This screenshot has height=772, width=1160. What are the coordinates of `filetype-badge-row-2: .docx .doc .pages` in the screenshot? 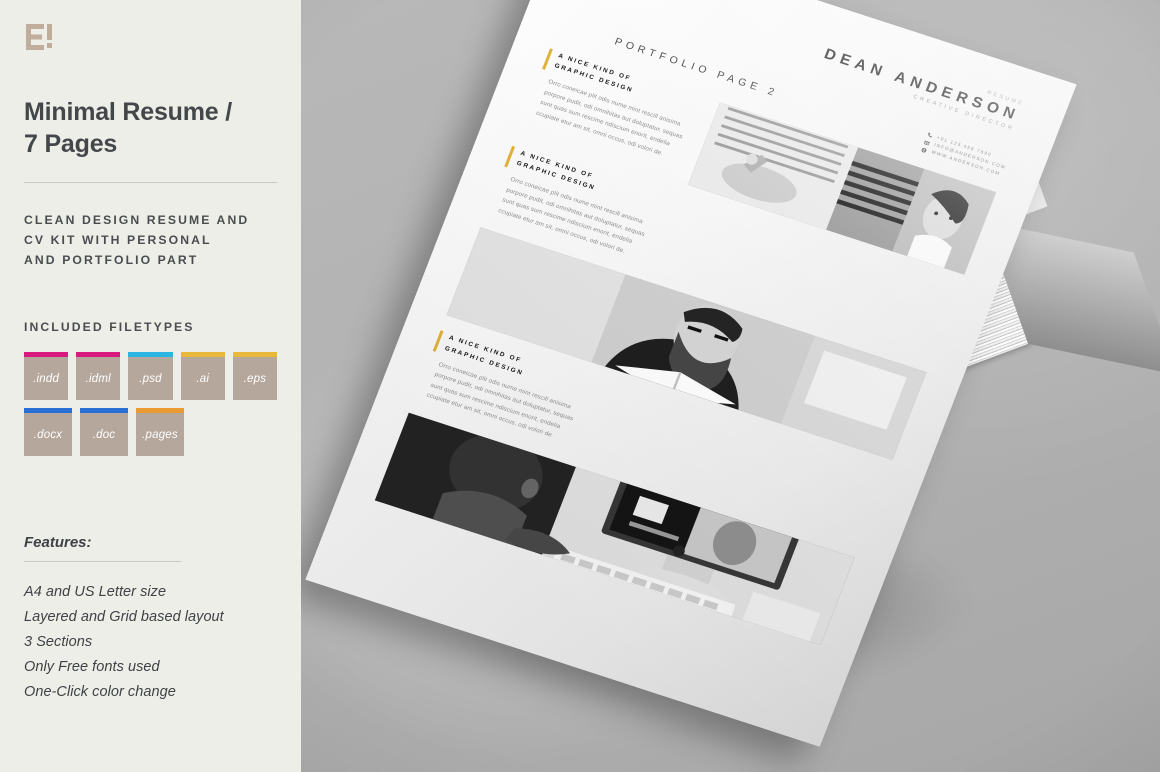 It's located at (150, 432).